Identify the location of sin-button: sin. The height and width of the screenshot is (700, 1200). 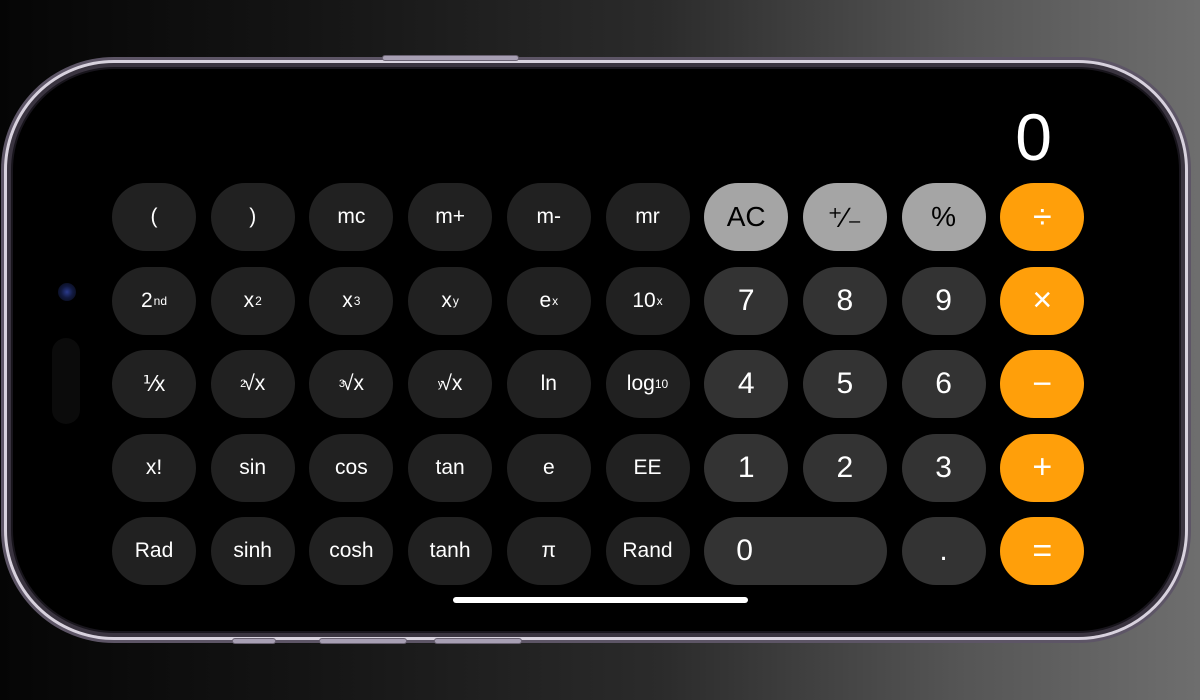
(252, 467).